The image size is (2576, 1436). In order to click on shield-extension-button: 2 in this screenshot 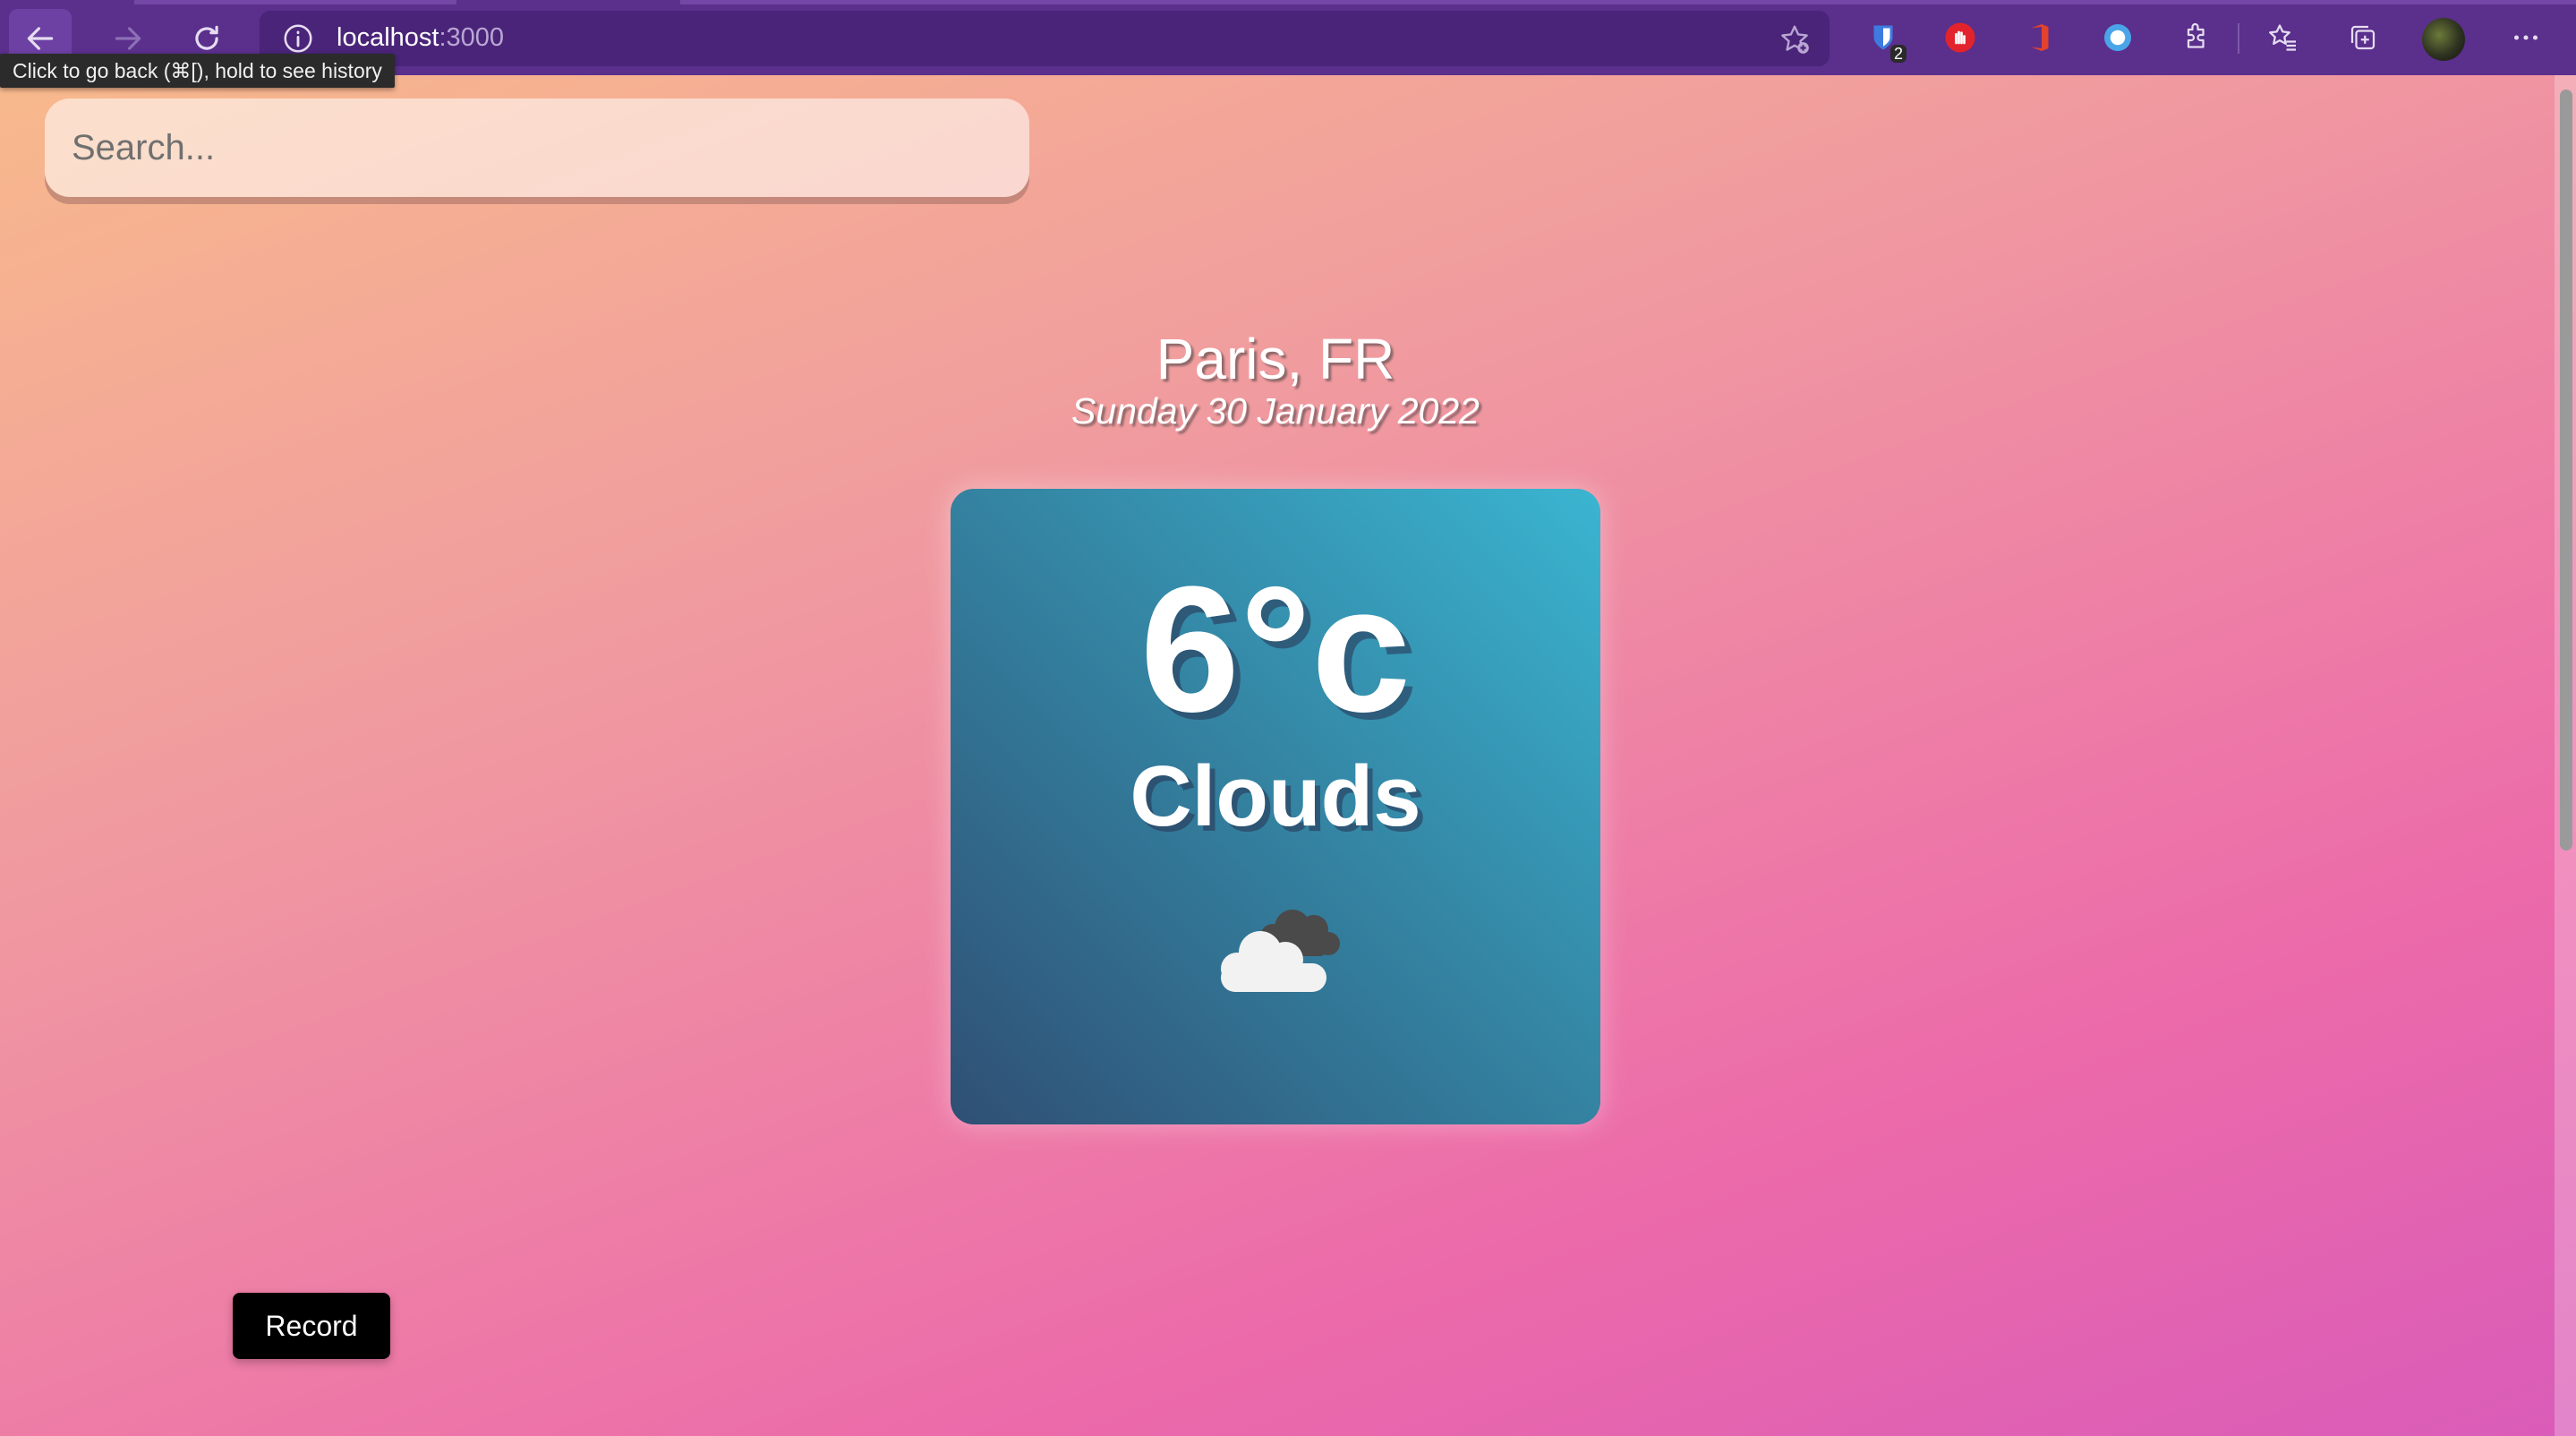, I will do `click(1885, 41)`.